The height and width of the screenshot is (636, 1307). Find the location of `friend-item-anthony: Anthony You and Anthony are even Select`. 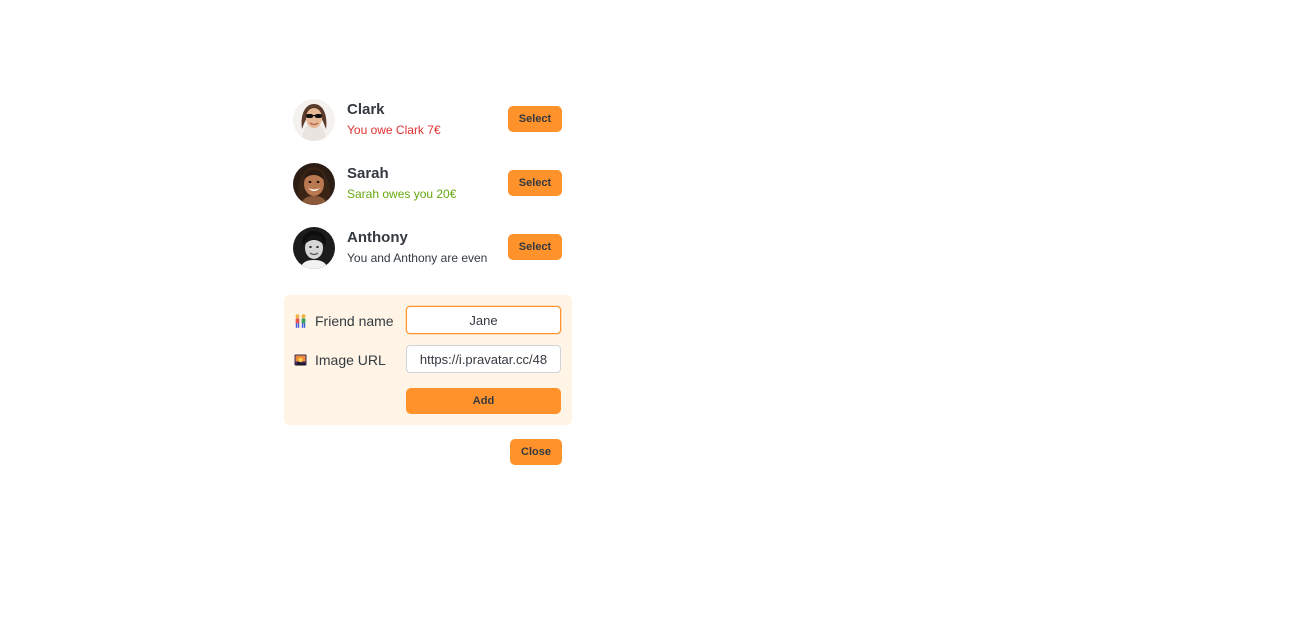

friend-item-anthony: Anthony You and Anthony are even Select is located at coordinates (428, 248).